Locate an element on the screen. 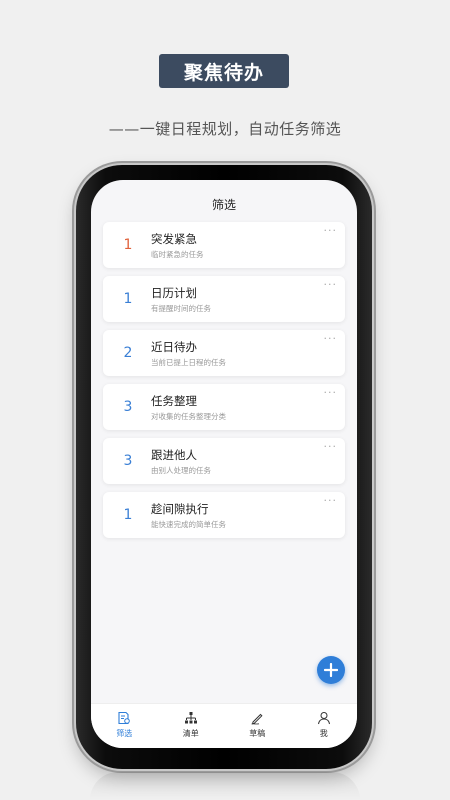 This screenshot has width=450, height=800. plus-icon is located at coordinates (331, 670).